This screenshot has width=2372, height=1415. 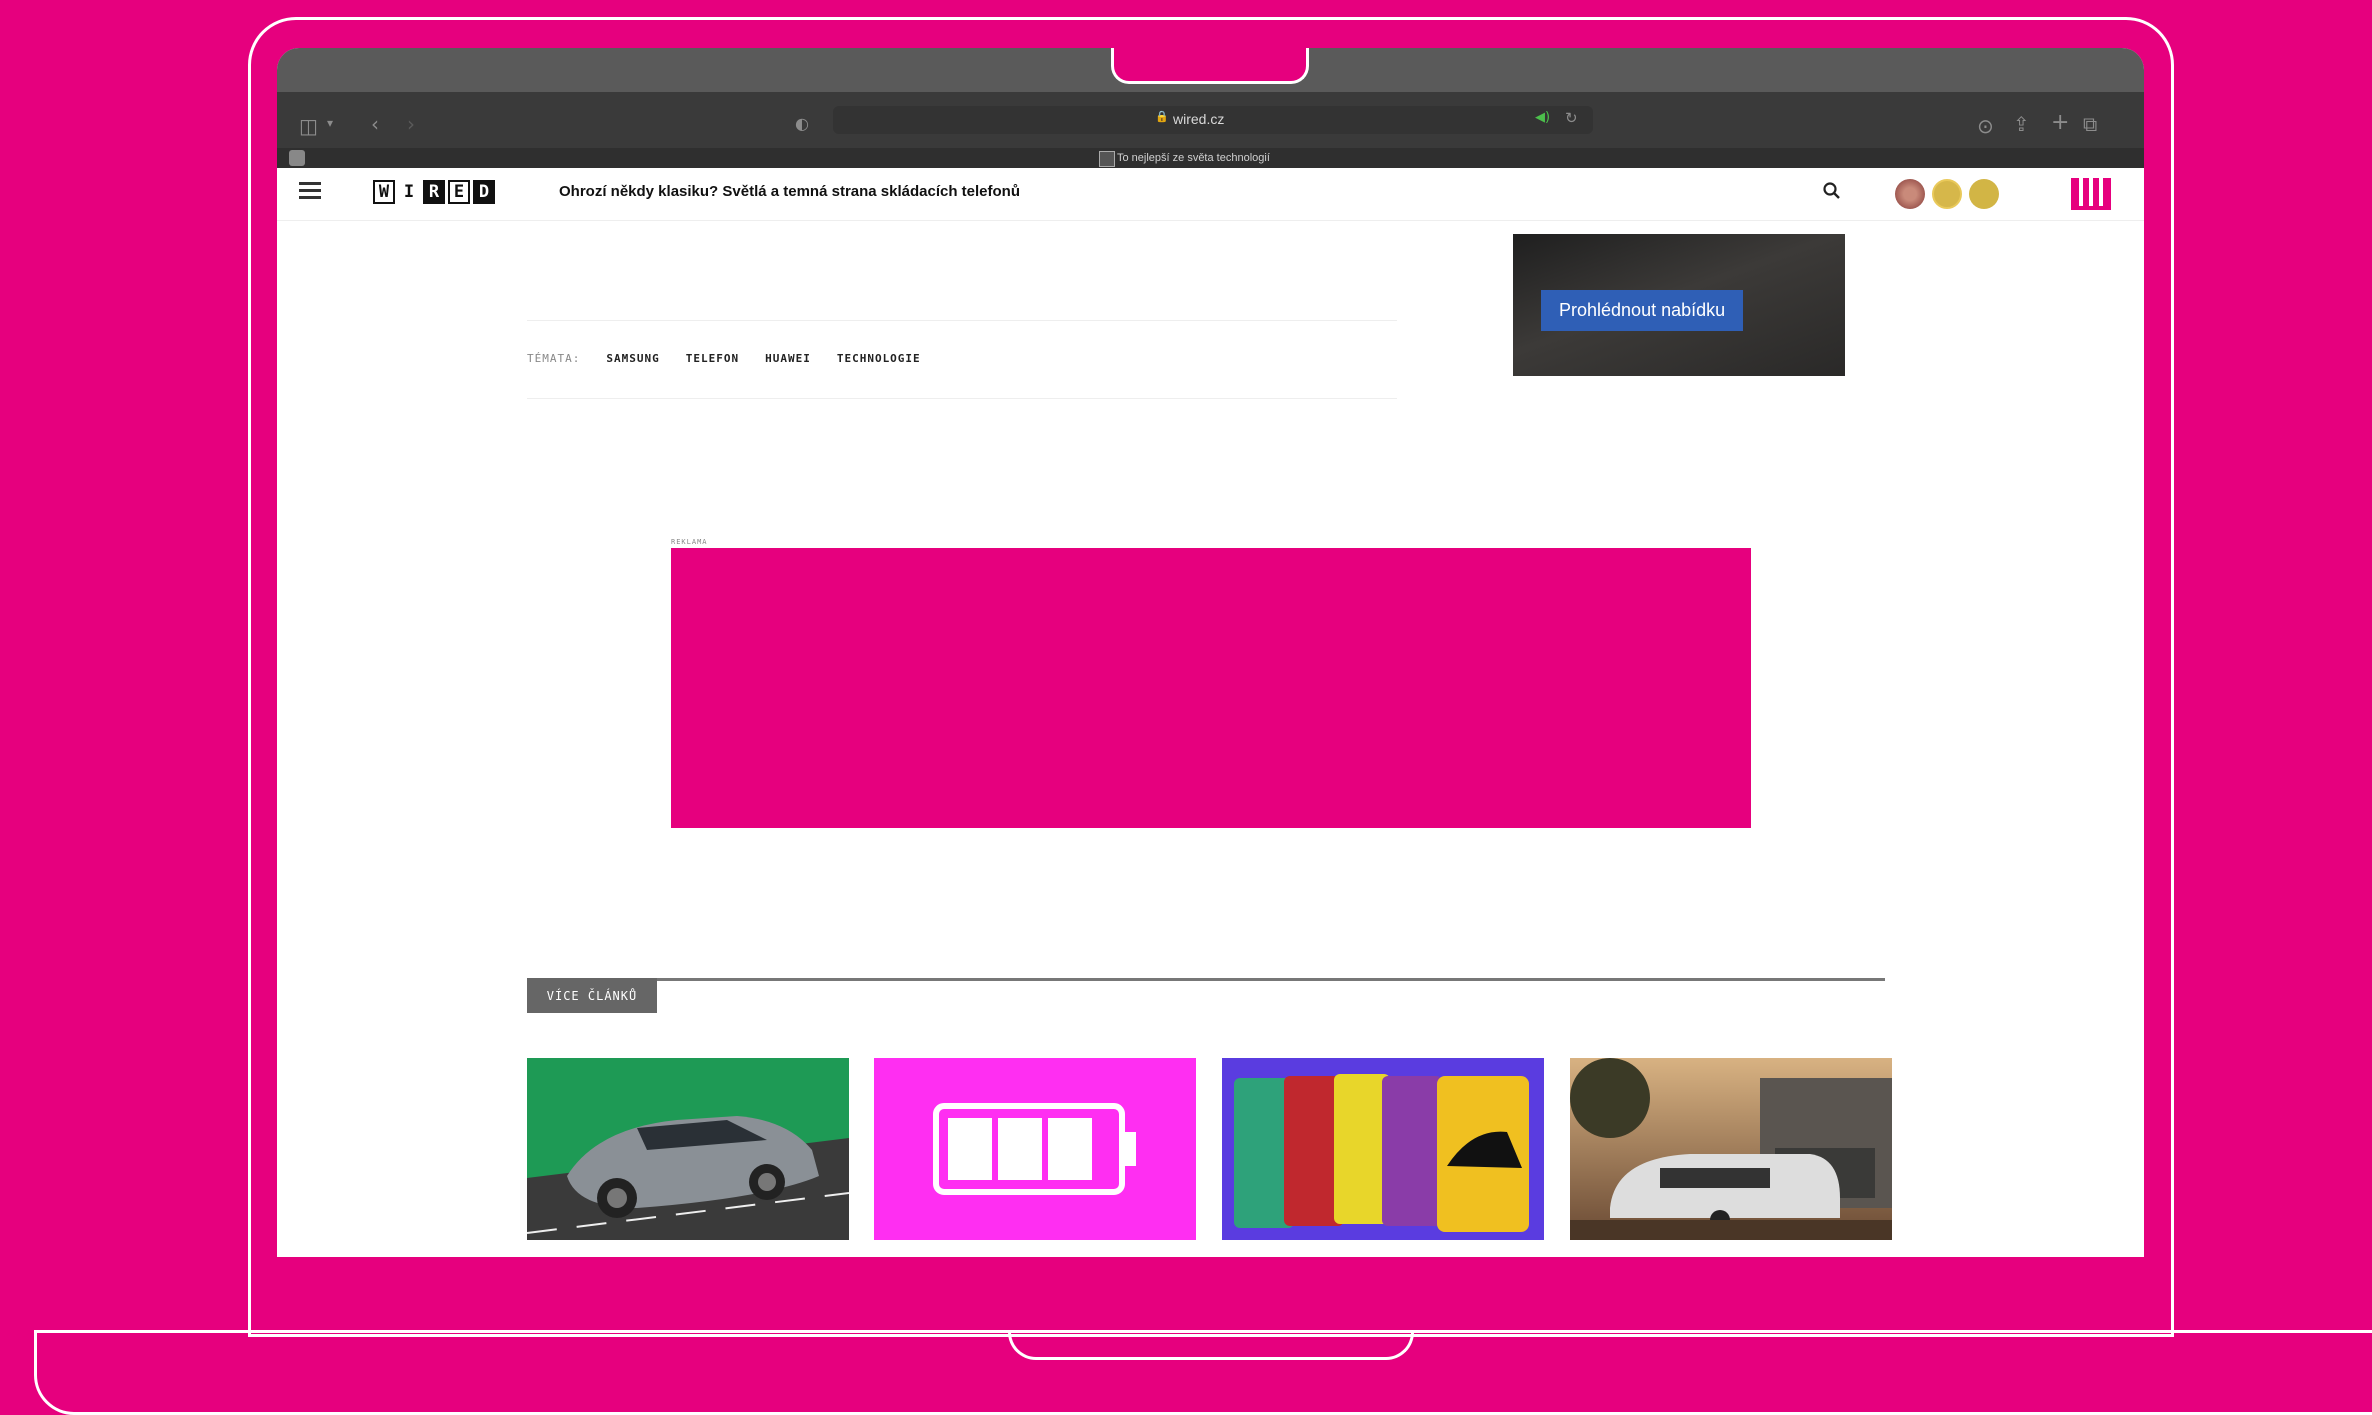 I want to click on reload-icon: ↻, so click(x=1571, y=118).